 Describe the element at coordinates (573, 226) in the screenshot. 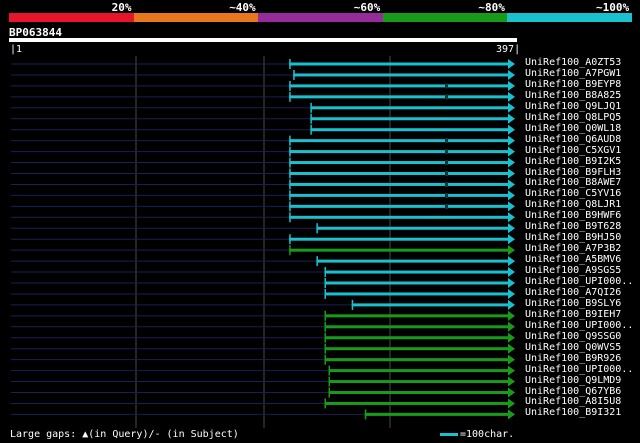

I see `hit-label: UniRef100_B9T628` at that location.